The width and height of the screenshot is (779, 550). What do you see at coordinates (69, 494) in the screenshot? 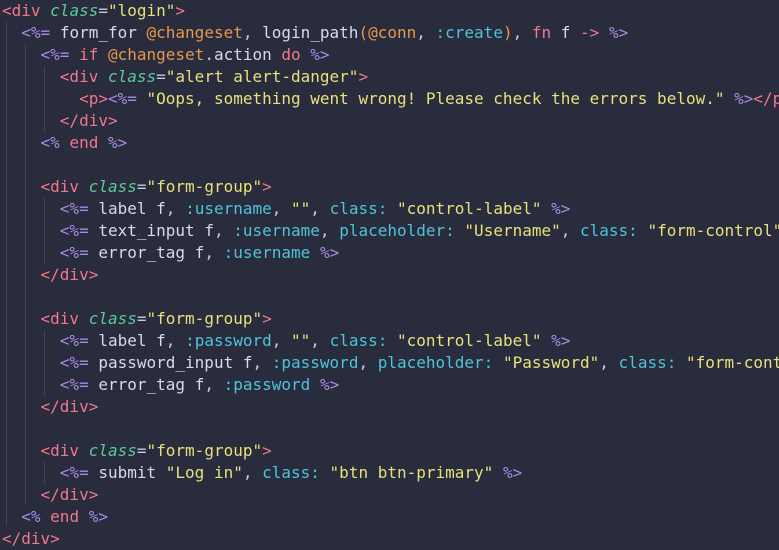
I see `code-token: </div>` at bounding box center [69, 494].